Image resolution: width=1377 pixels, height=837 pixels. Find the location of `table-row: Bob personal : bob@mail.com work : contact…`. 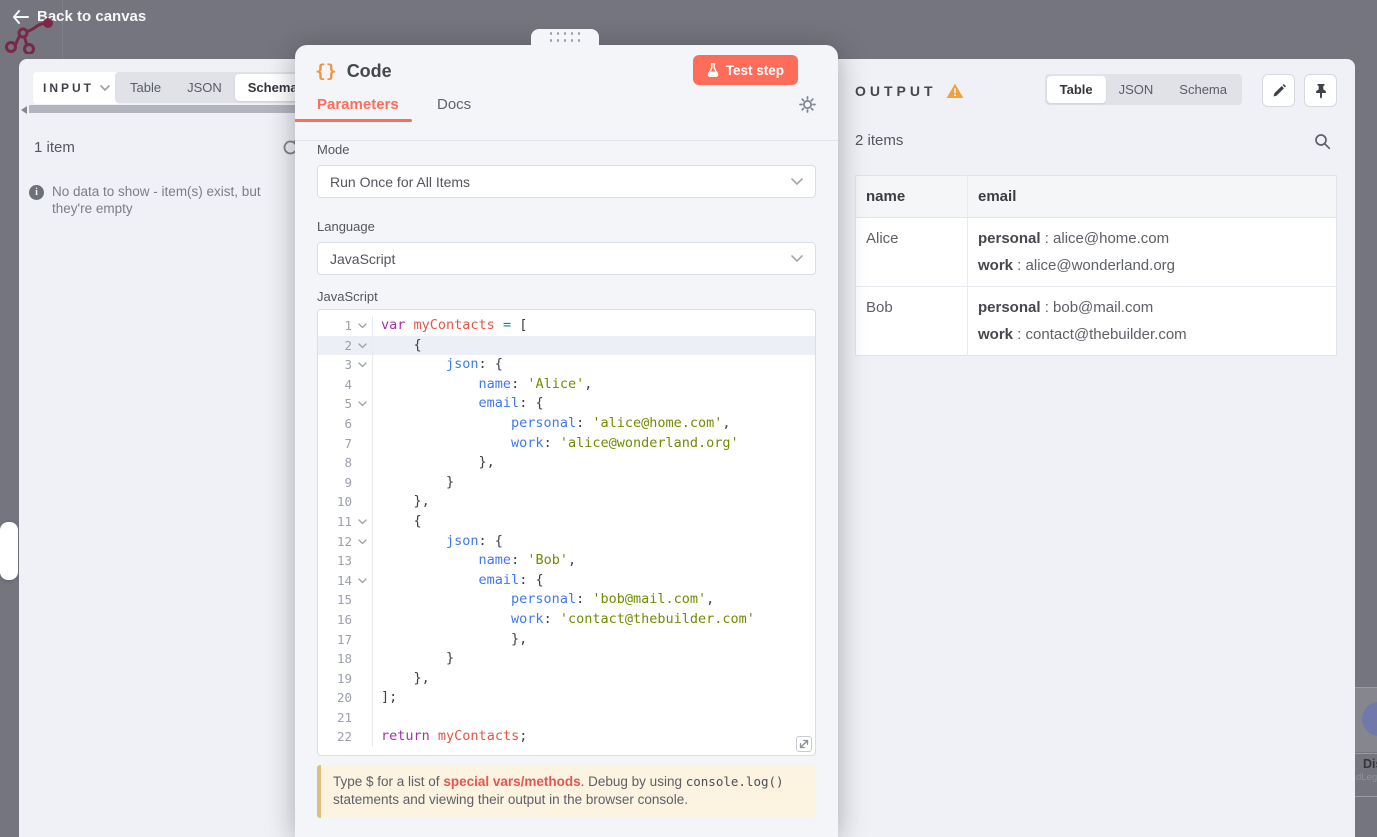

table-row: Bob personal : bob@mail.com work : contact… is located at coordinates (1096, 321).